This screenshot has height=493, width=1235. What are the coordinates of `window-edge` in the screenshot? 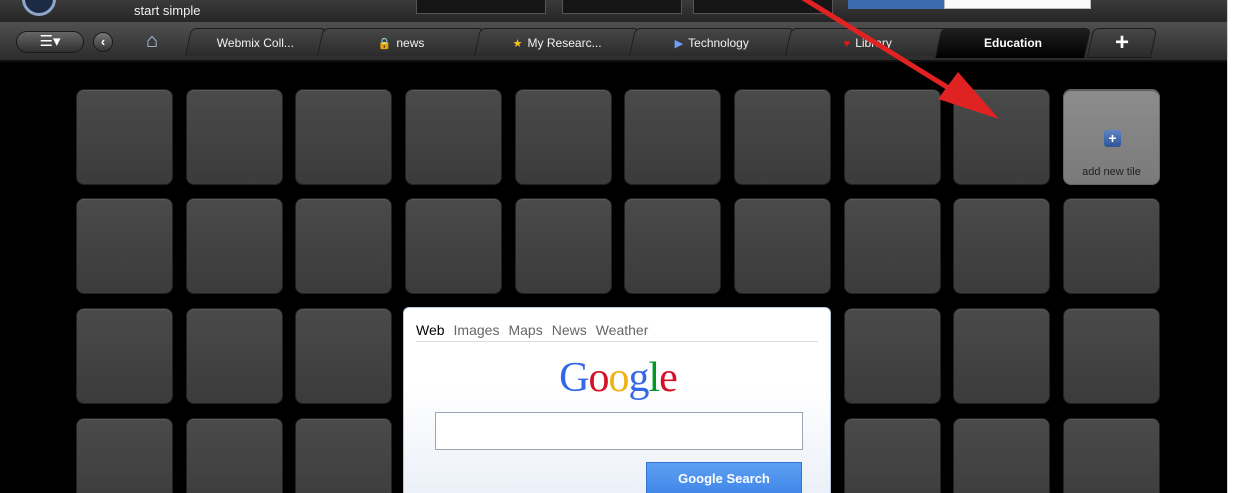 It's located at (1231, 246).